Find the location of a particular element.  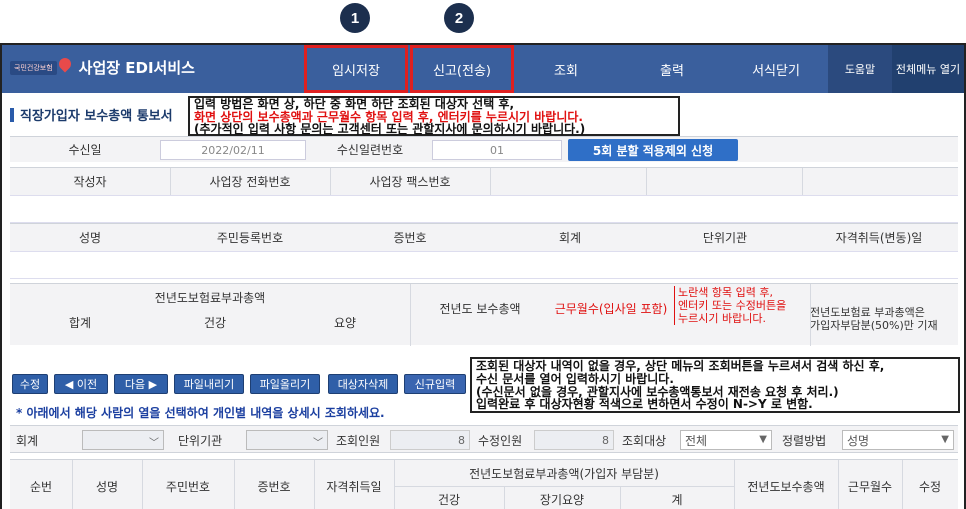

col-cert: 증번호 is located at coordinates (274, 486).